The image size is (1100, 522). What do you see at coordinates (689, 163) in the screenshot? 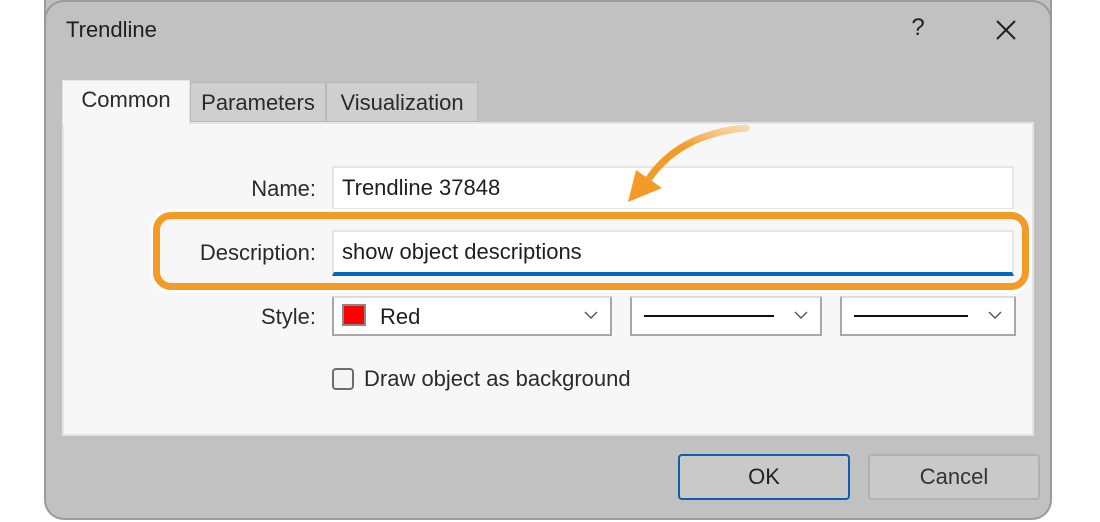
I see `pointer-arrow-icon` at bounding box center [689, 163].